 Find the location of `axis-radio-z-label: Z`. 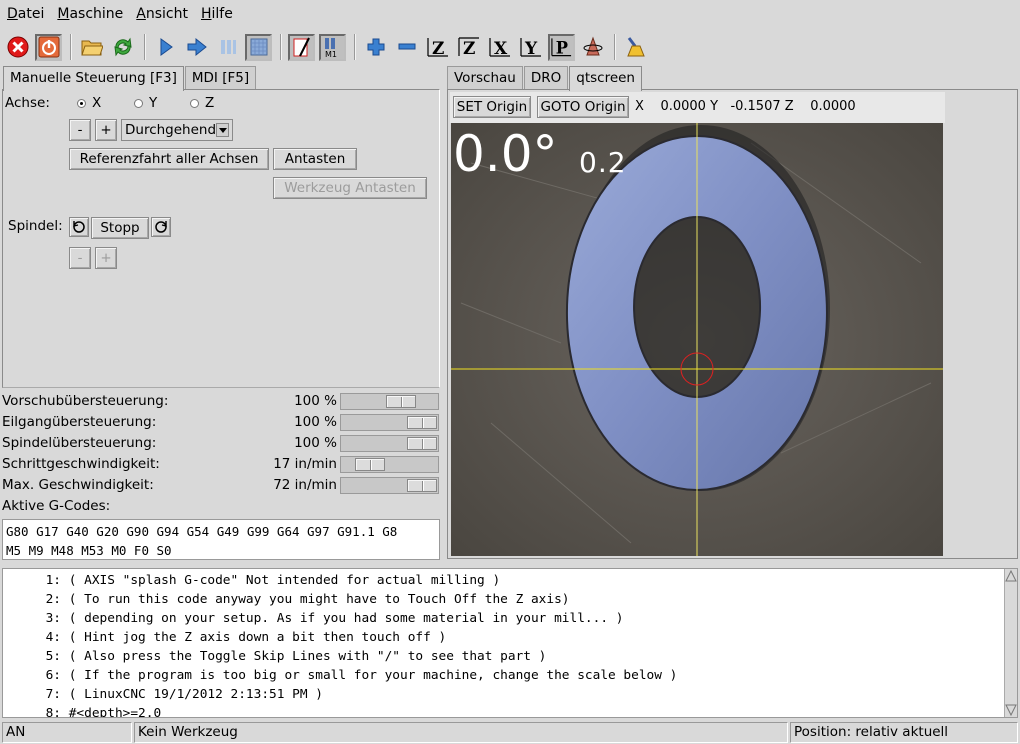

axis-radio-z-label: Z is located at coordinates (210, 103).